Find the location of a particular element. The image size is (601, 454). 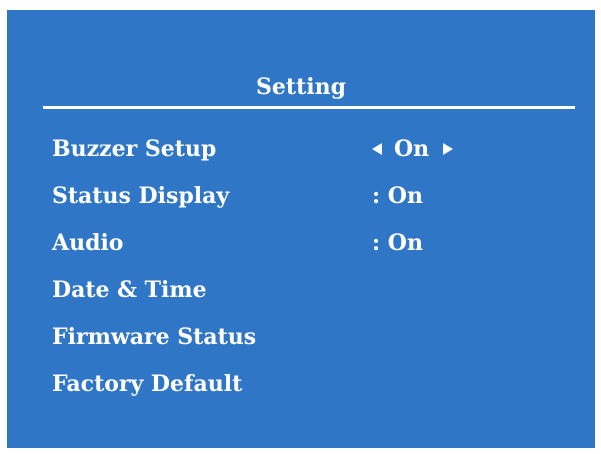

menu-item-label: Factory Default is located at coordinates (147, 384).